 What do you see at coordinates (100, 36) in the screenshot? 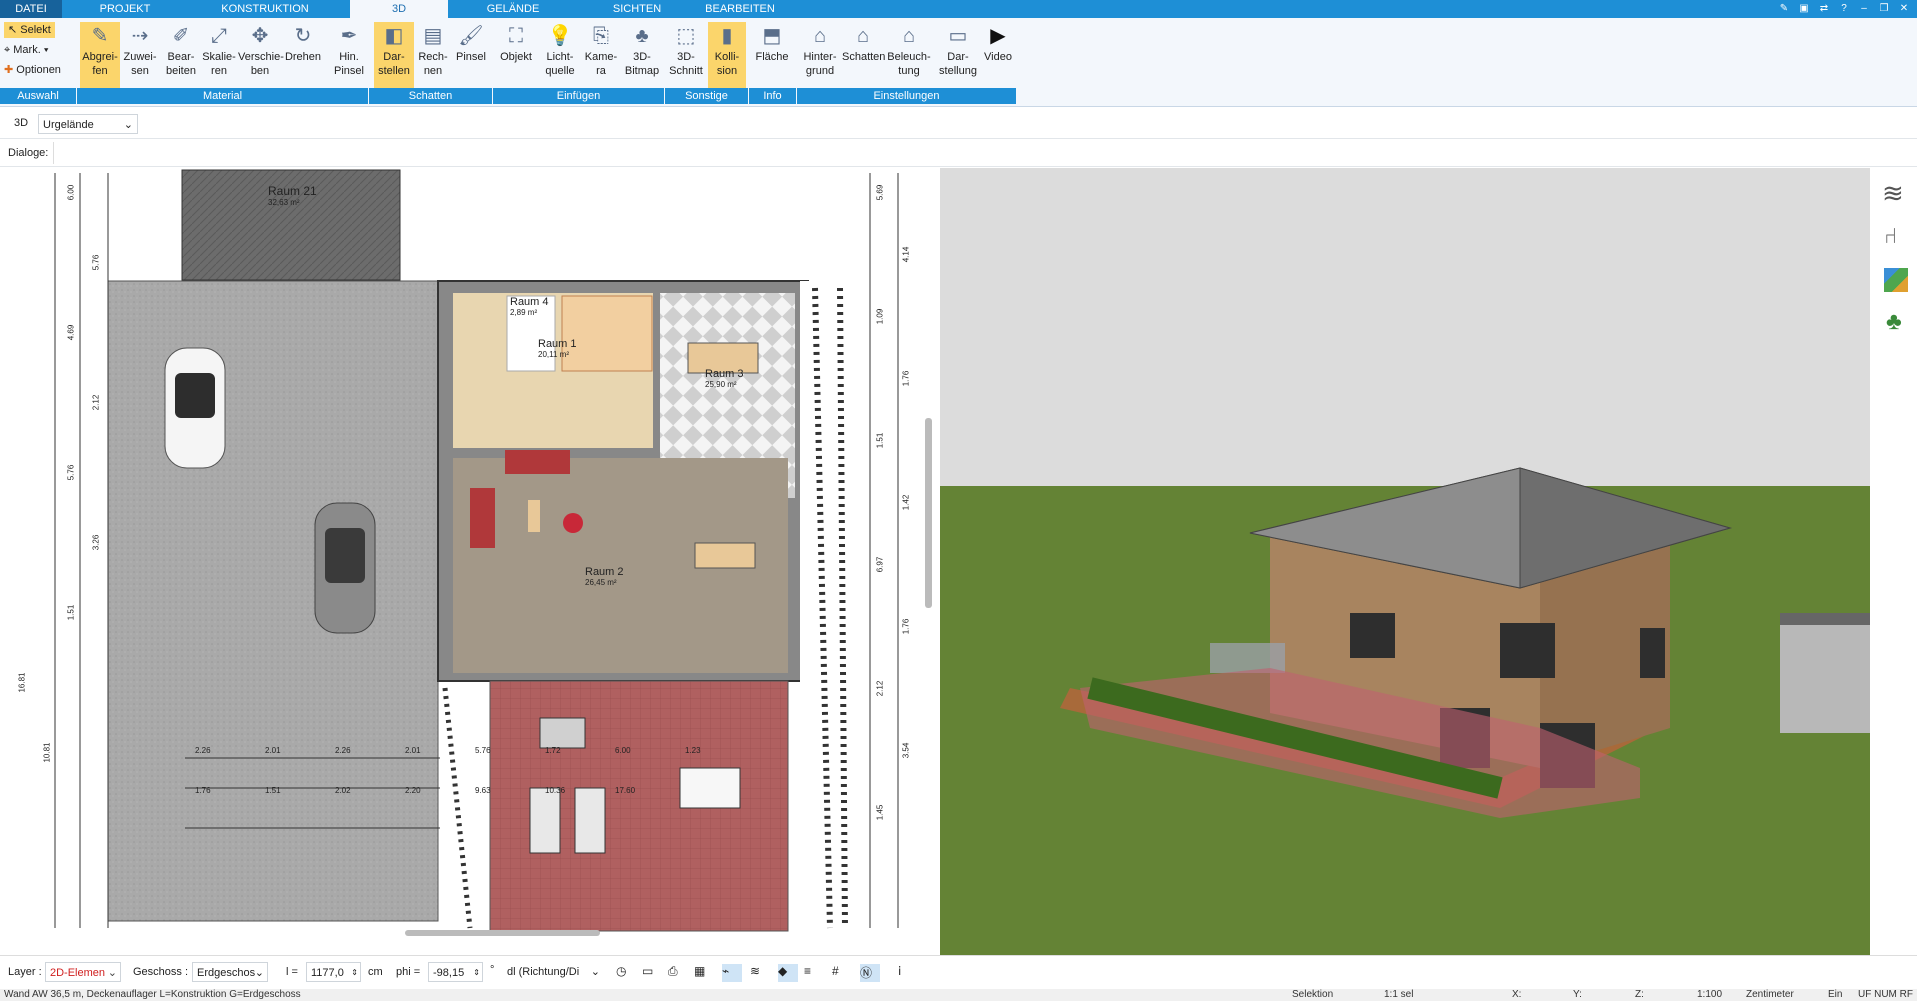
I see `eyedropper-icon: ✎` at bounding box center [100, 36].